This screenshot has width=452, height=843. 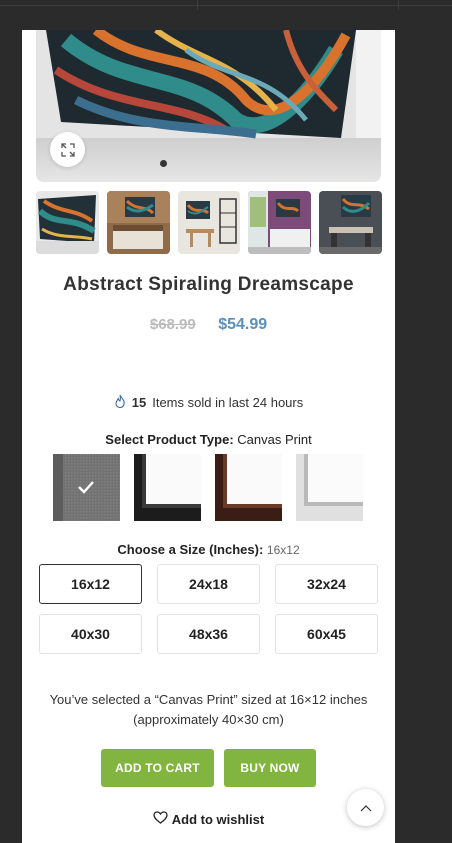 I want to click on product-title: Abstract Spiraling Dreamscape, so click(x=208, y=284).